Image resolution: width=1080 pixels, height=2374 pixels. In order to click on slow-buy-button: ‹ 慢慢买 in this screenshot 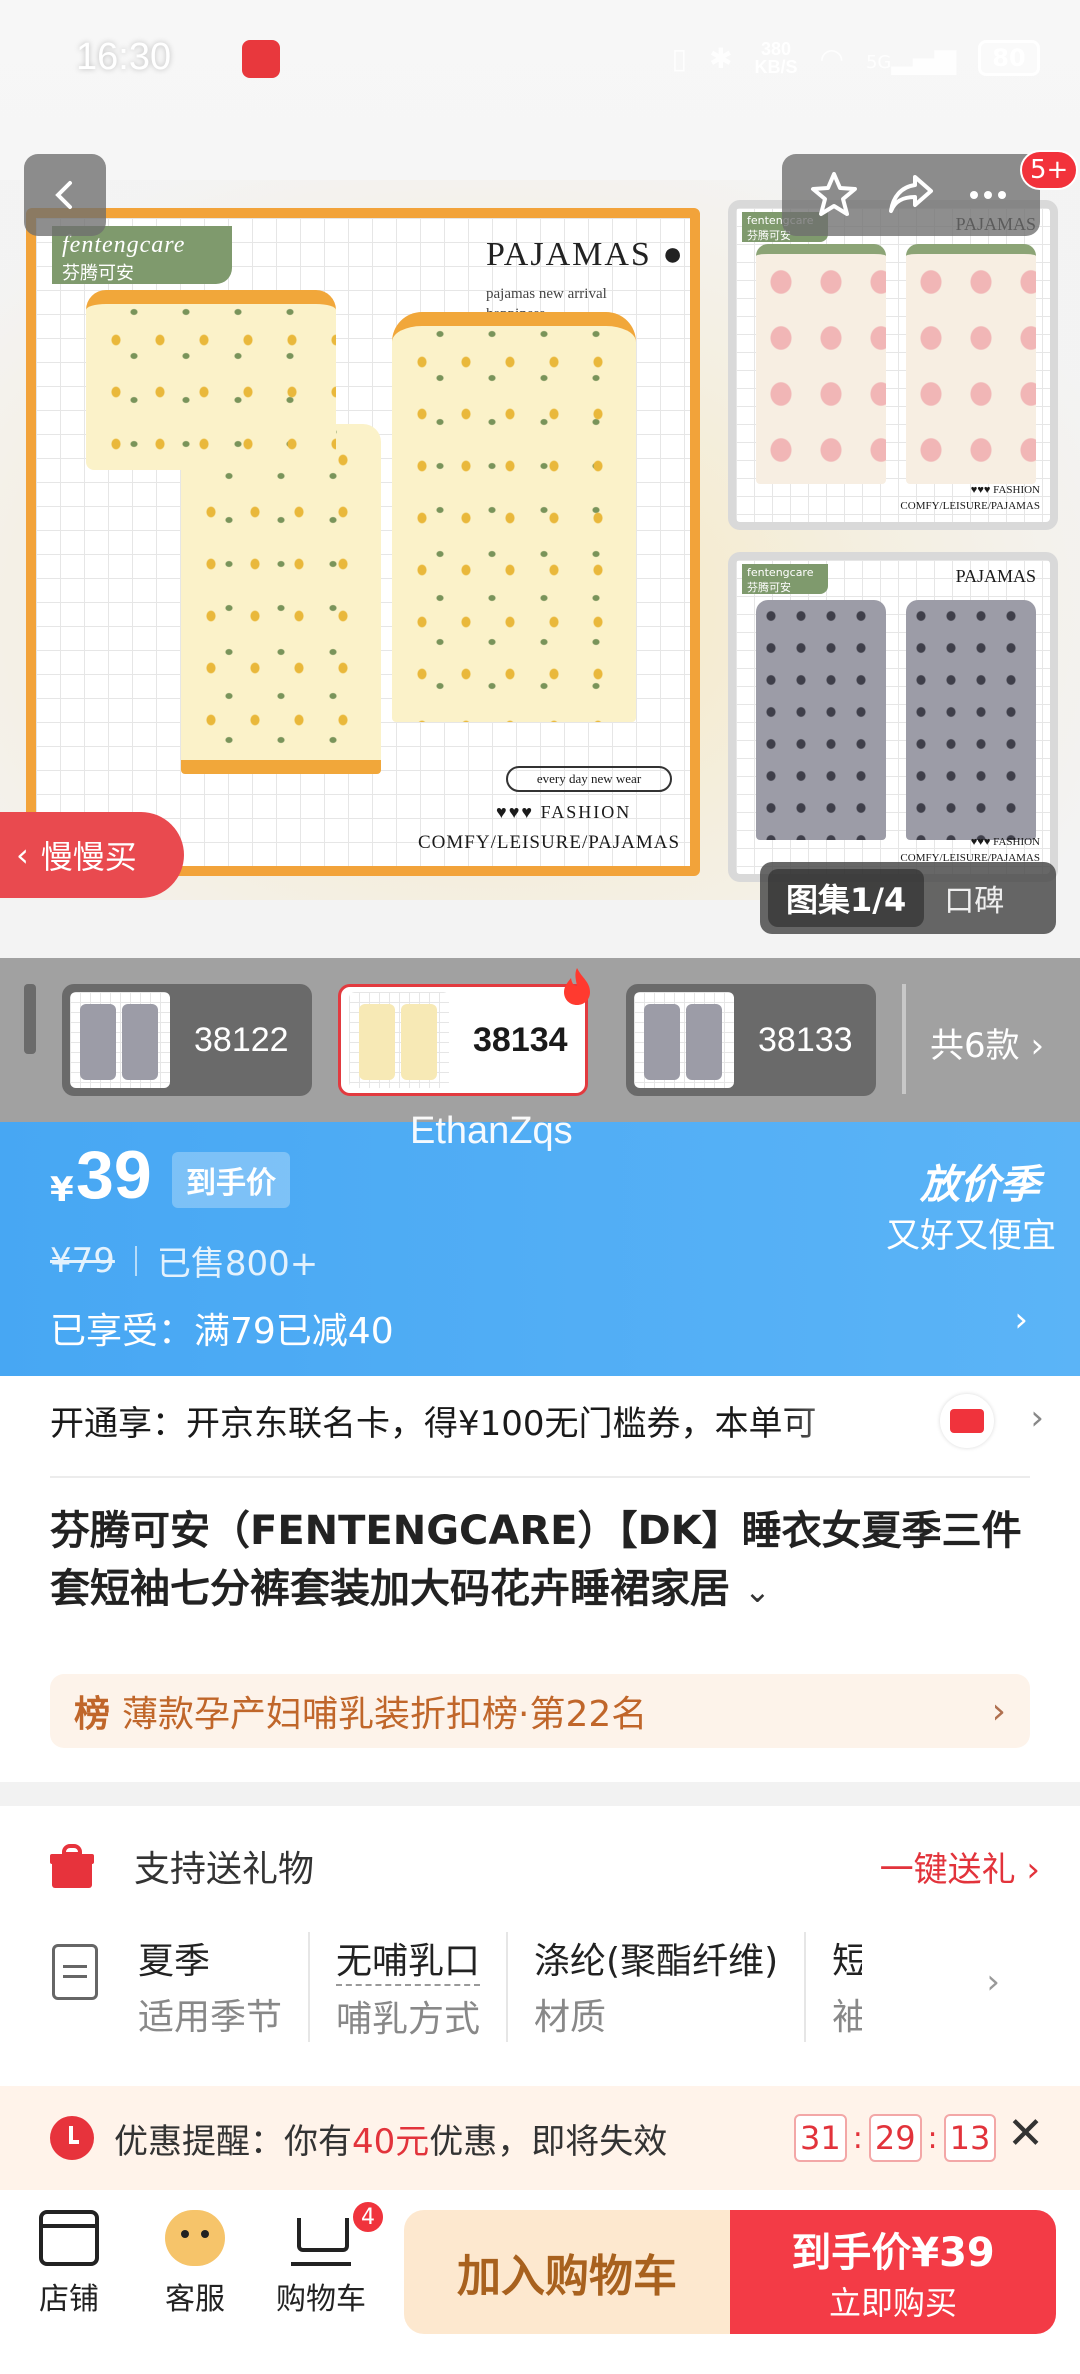, I will do `click(92, 855)`.